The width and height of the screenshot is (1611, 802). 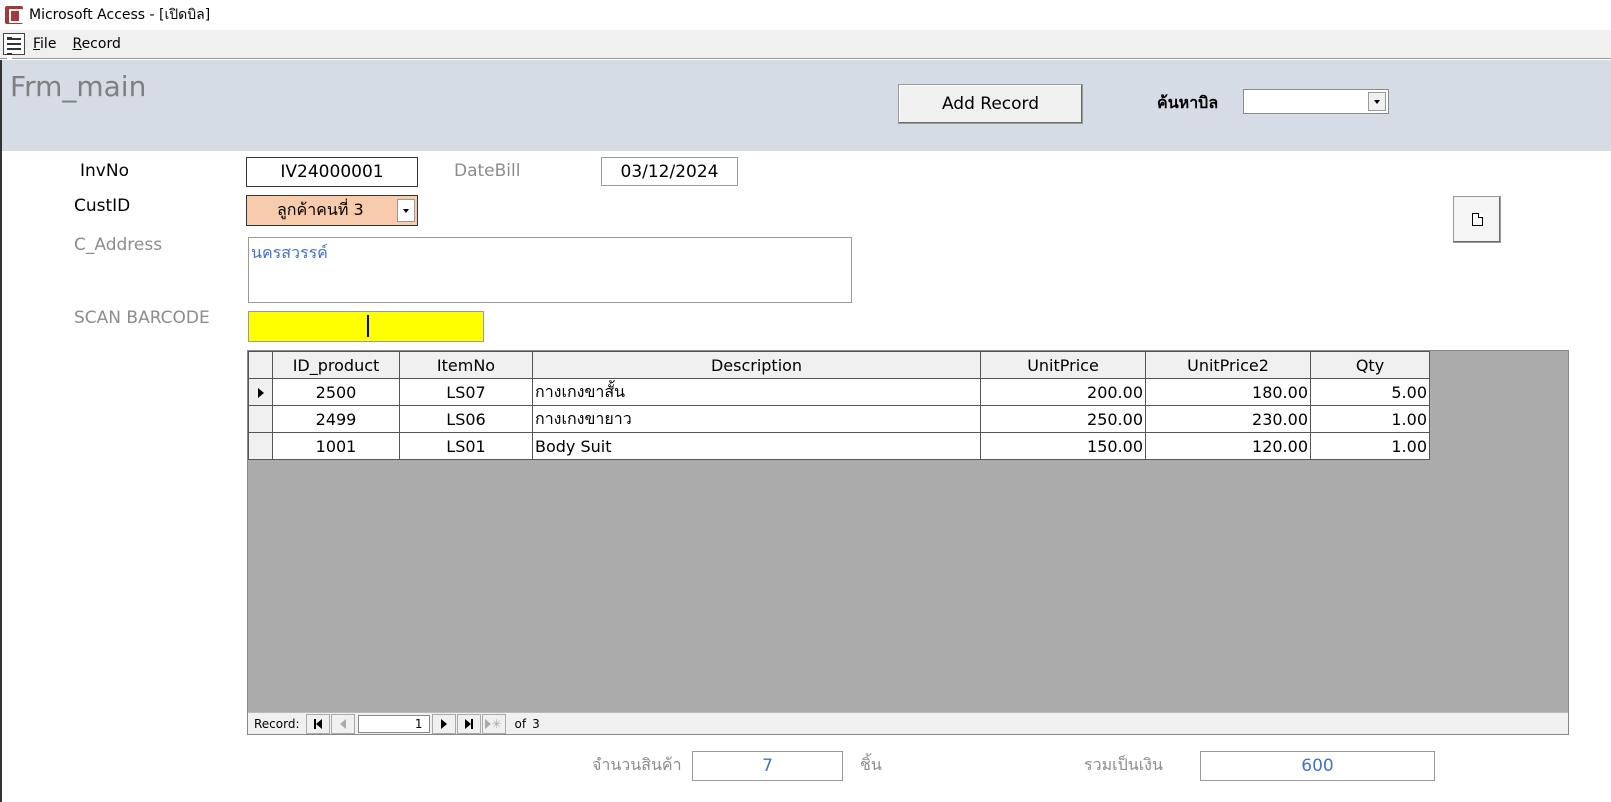 What do you see at coordinates (1317, 766) in the screenshot?
I see `total-amount-field: 600` at bounding box center [1317, 766].